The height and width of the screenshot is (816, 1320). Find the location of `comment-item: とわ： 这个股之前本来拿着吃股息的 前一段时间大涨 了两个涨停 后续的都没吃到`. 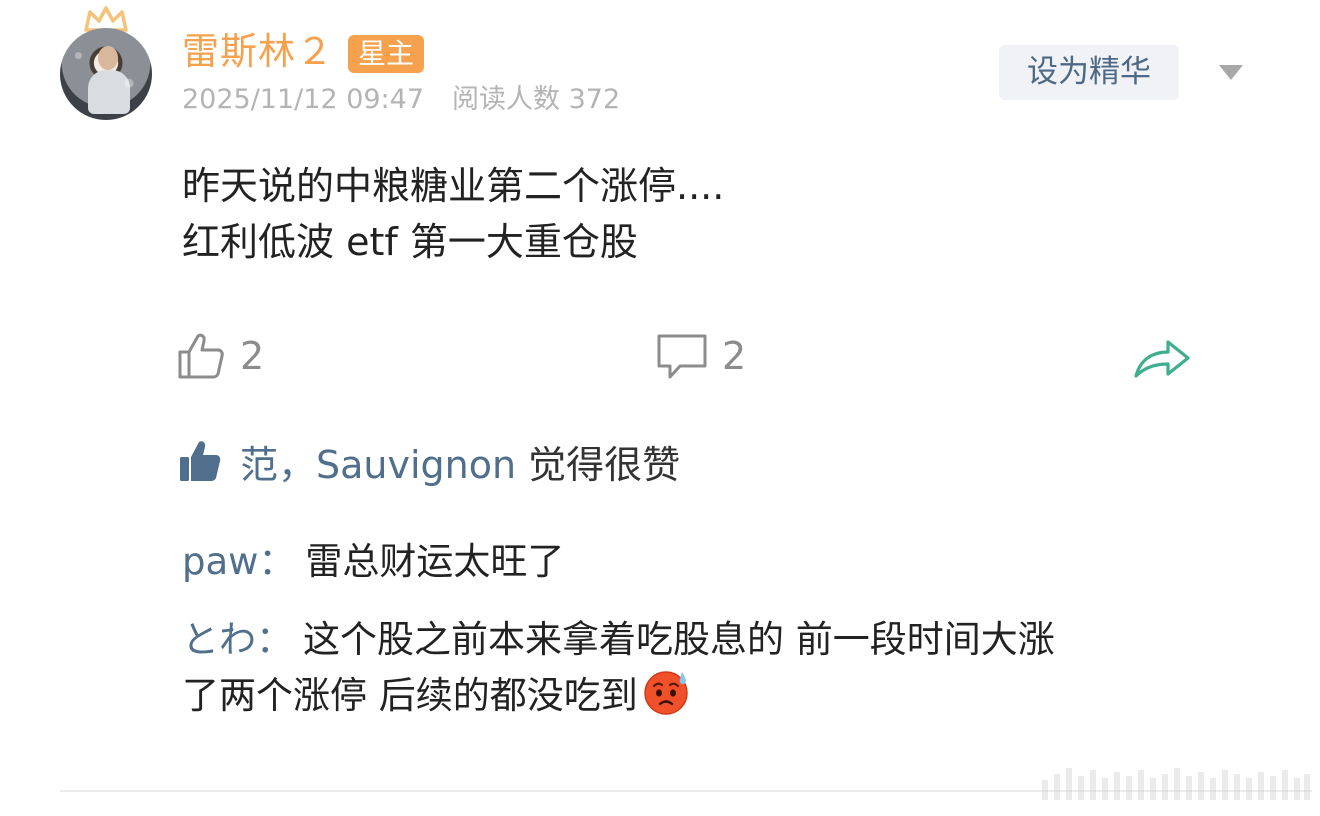

comment-item: とわ： 这个股之前本来拿着吃股息的 前一段时间大涨 了两个涨停 后续的都没吃到 is located at coordinates (712, 668).